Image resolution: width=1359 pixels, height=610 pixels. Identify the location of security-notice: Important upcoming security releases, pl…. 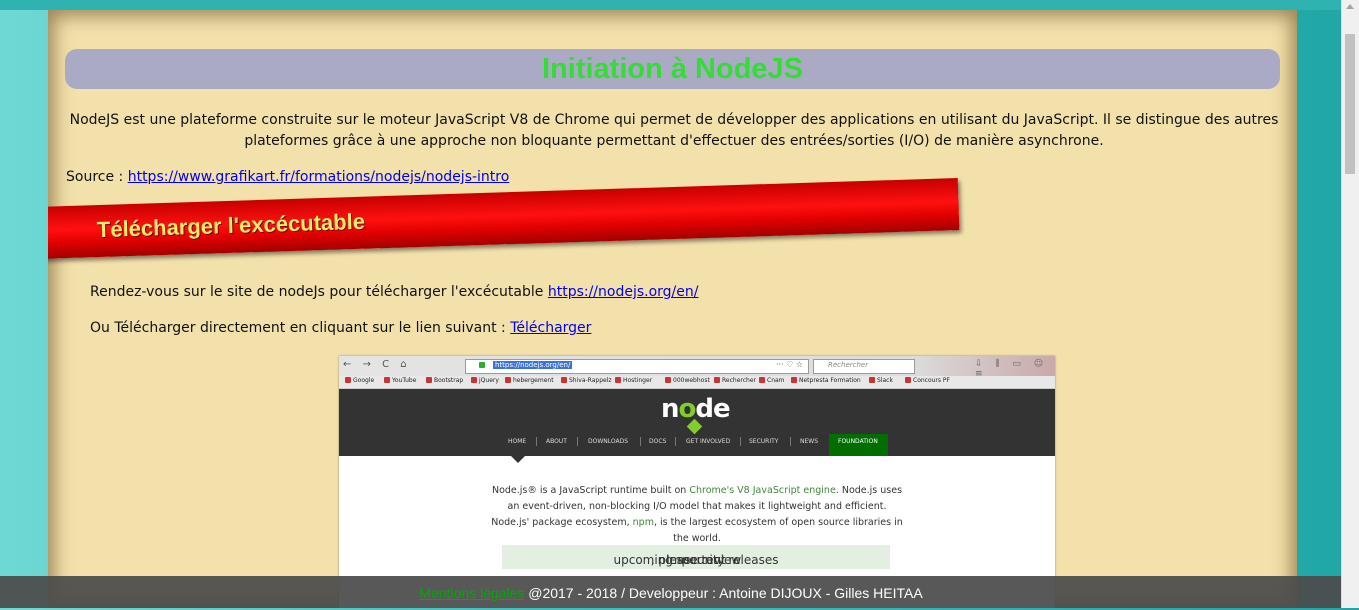
(696, 557).